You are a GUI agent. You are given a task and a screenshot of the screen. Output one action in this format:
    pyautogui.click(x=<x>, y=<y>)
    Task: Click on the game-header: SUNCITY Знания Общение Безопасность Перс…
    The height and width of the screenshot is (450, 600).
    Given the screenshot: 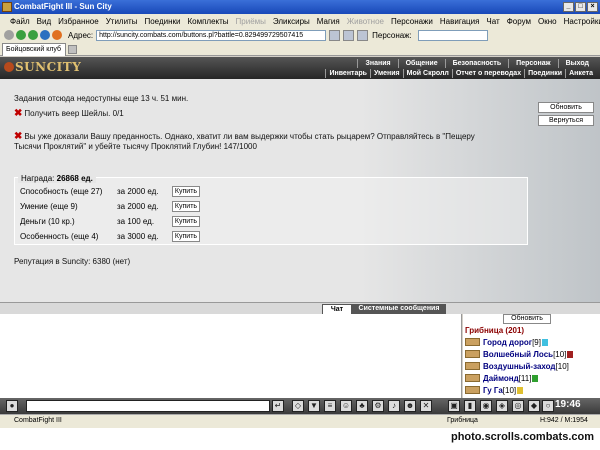 What is the action you would take?
    pyautogui.click(x=300, y=68)
    